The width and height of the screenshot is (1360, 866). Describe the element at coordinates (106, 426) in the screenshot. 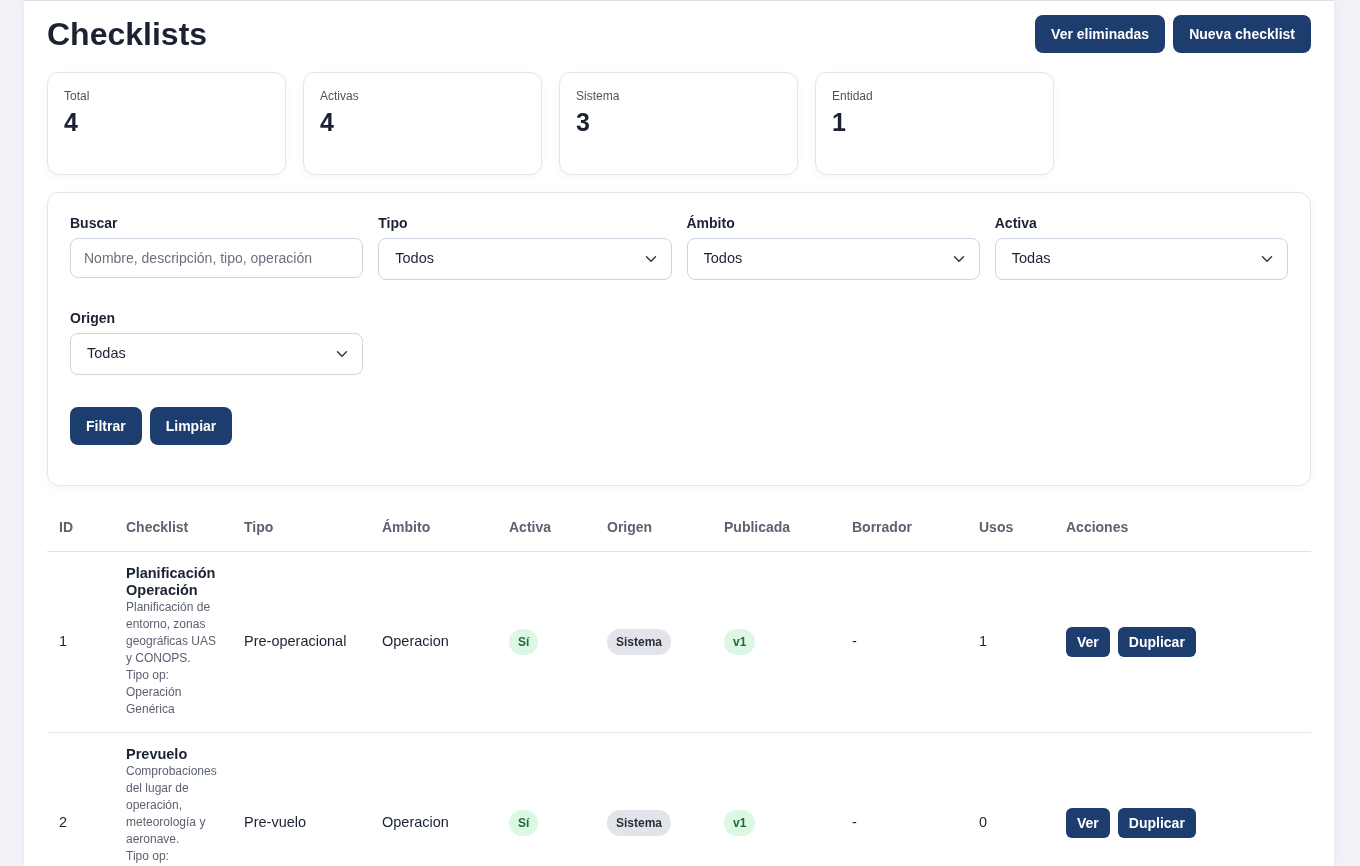

I see `filter-button: Filtrar` at that location.